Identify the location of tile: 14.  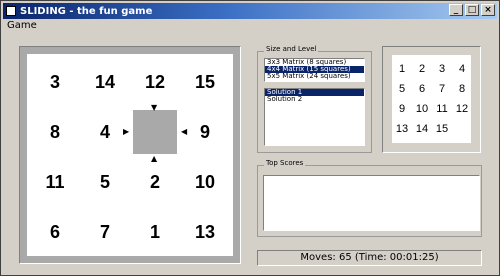
(105, 82).